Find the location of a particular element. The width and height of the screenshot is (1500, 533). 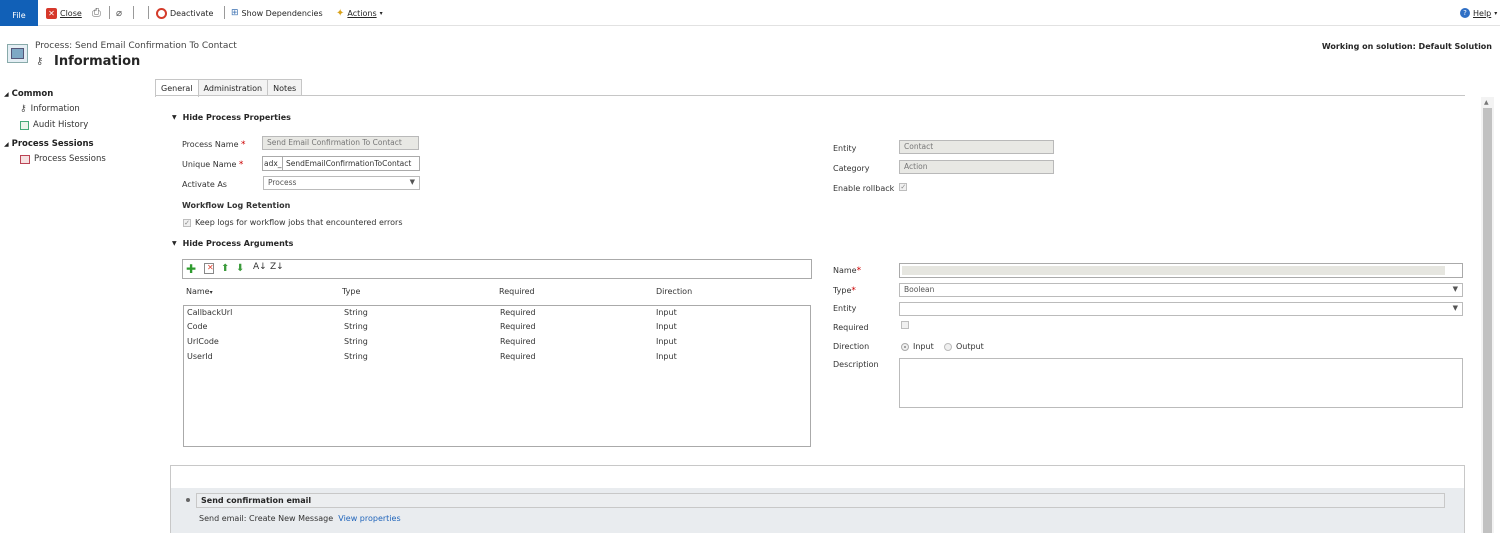

column-header-name: Name▾ is located at coordinates (199, 291).